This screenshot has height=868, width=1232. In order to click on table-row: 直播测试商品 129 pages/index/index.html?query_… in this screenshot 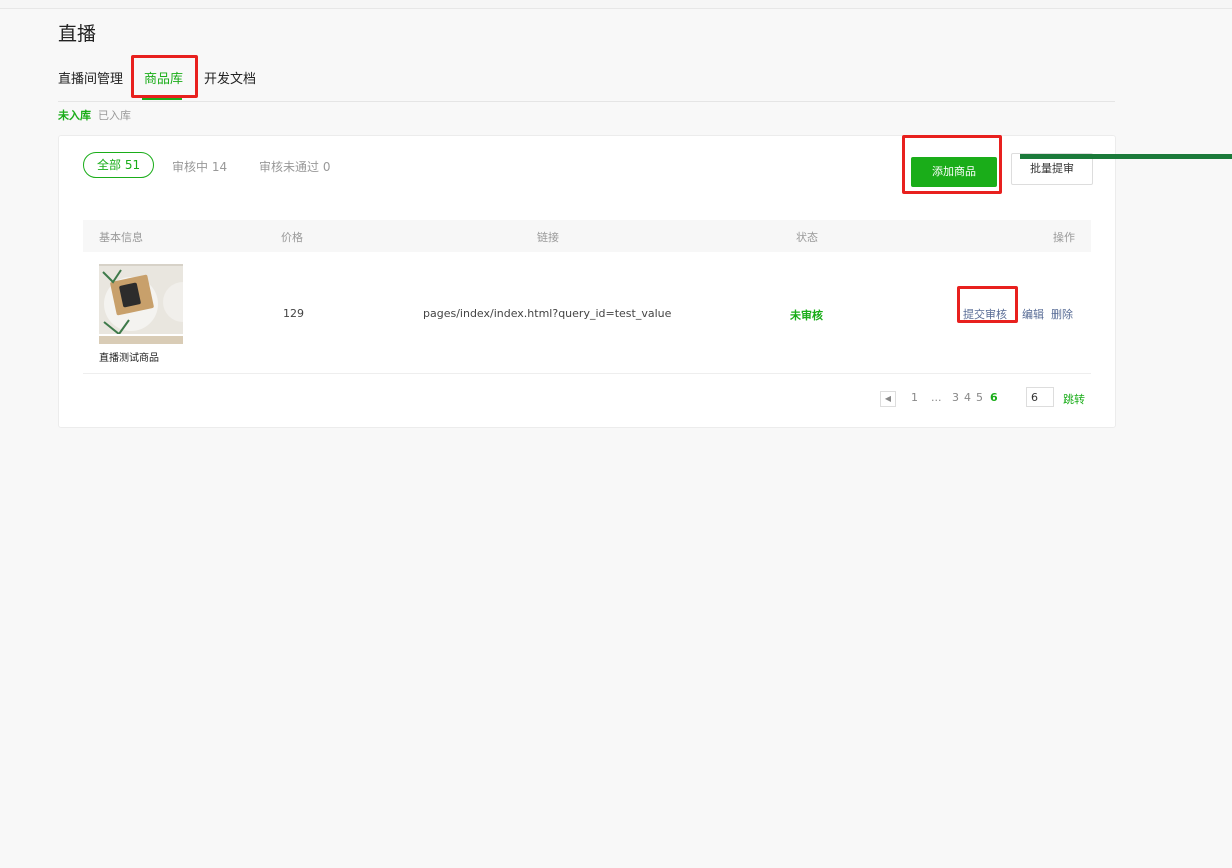, I will do `click(587, 313)`.